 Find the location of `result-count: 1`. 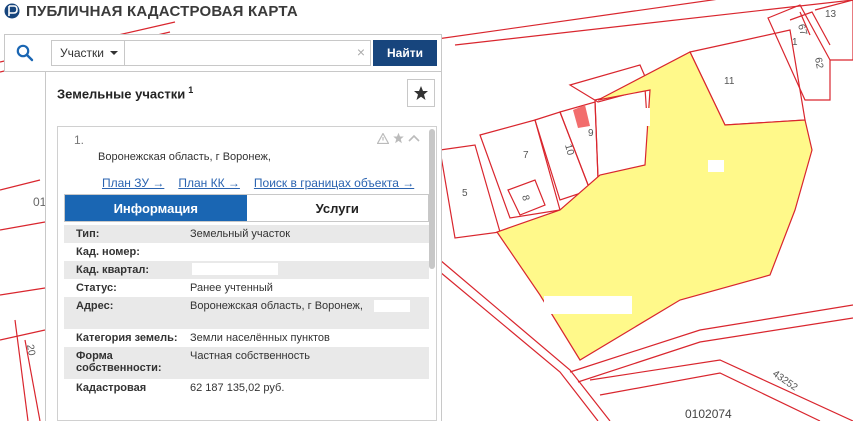

result-count: 1 is located at coordinates (191, 89).